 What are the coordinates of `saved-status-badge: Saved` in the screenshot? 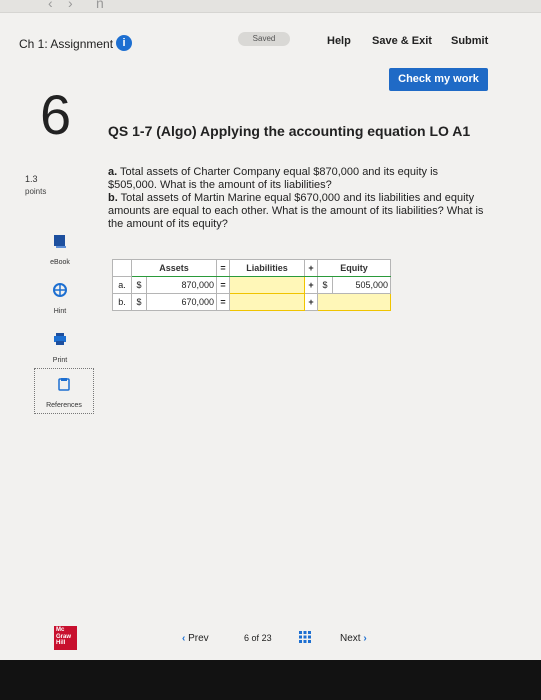 It's located at (264, 39).